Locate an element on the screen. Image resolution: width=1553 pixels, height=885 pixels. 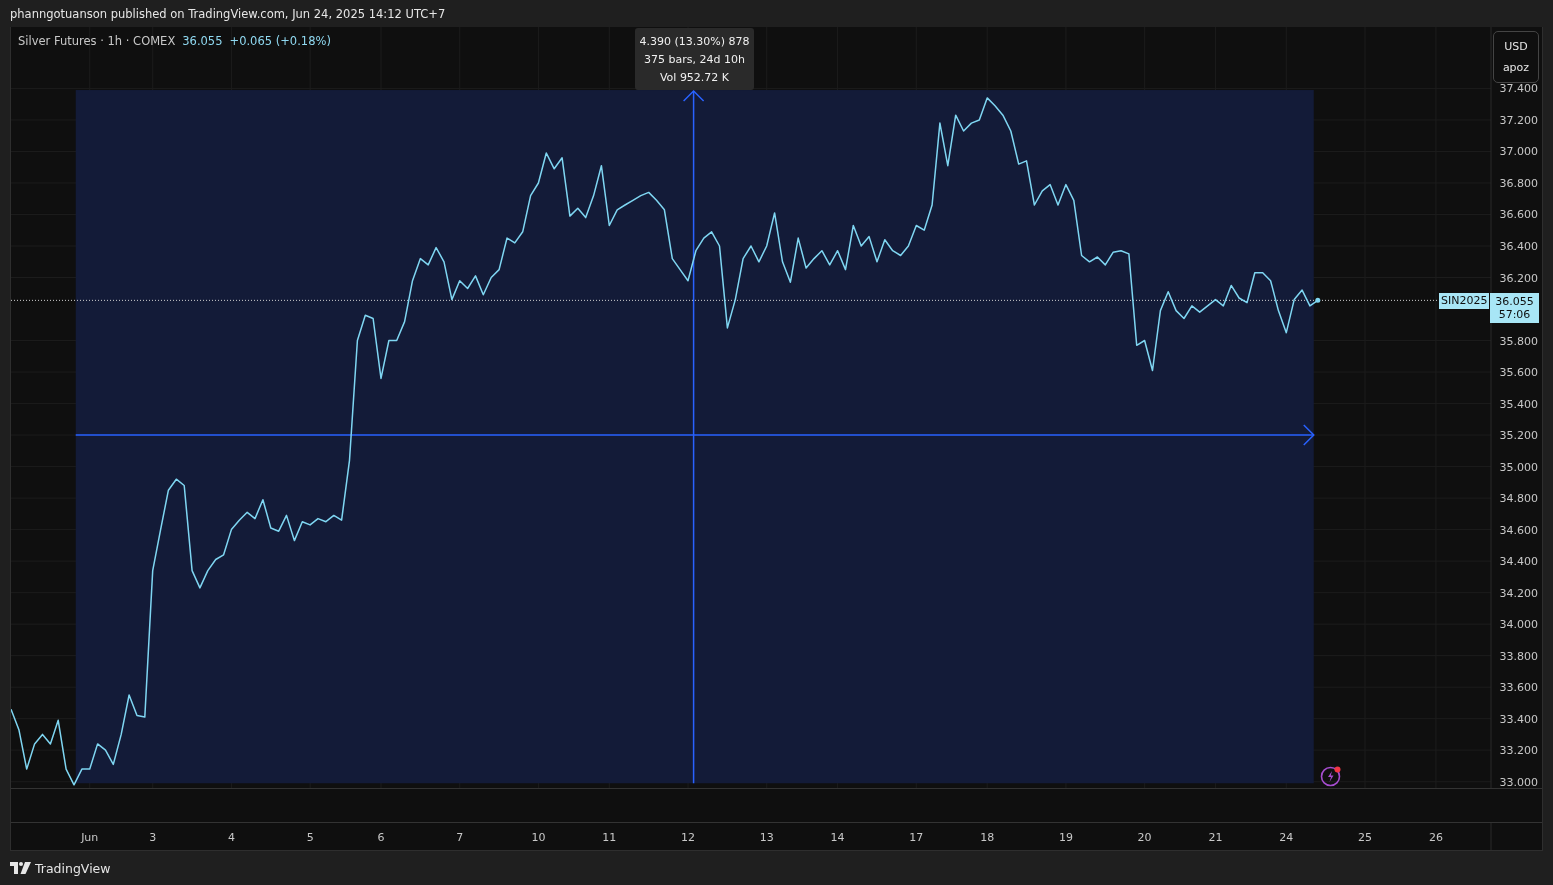
time-axis-label: 26 is located at coordinates (1435, 837).